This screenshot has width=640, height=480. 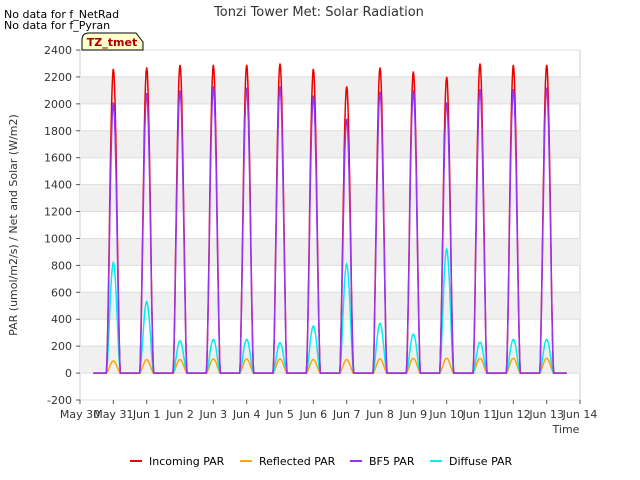 I want to click on y-tick-label: 0, so click(x=68, y=373).